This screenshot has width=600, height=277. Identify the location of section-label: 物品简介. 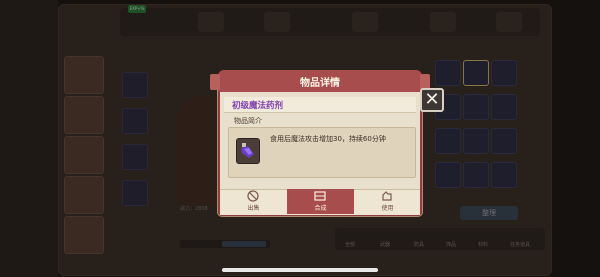
(248, 121).